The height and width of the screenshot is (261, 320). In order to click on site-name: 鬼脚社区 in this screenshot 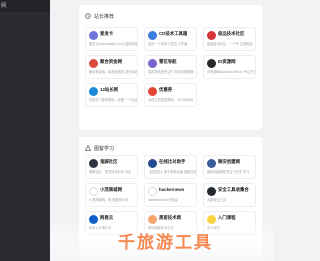, I will do `click(109, 161)`.